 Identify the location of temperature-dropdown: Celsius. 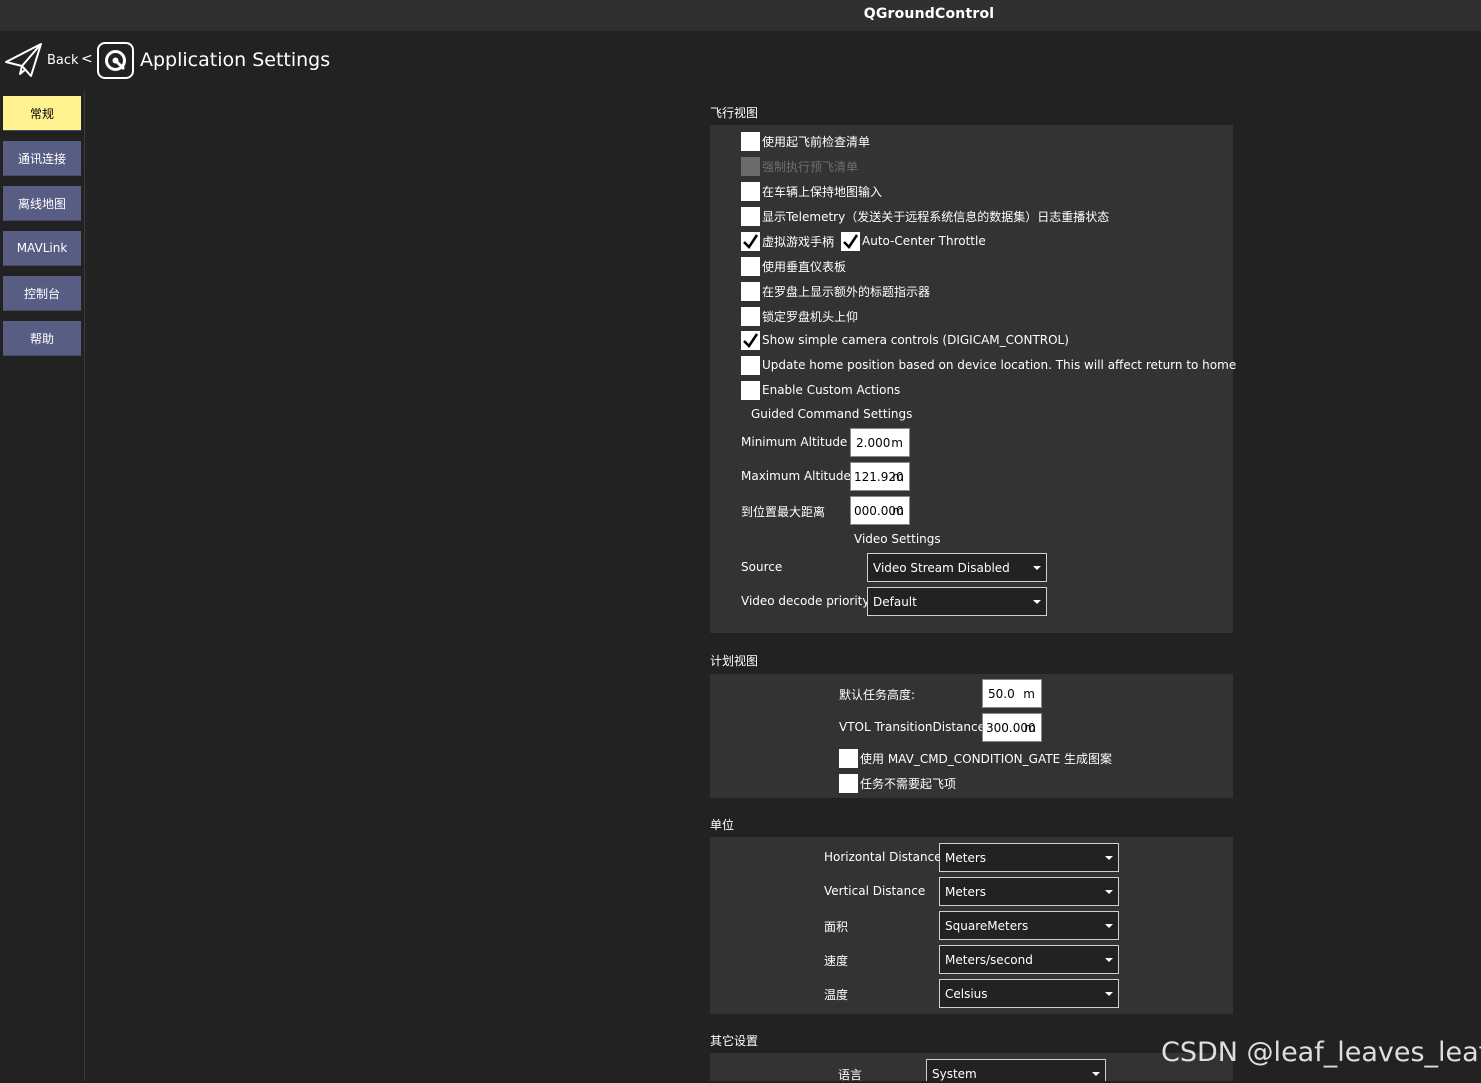
(1029, 993).